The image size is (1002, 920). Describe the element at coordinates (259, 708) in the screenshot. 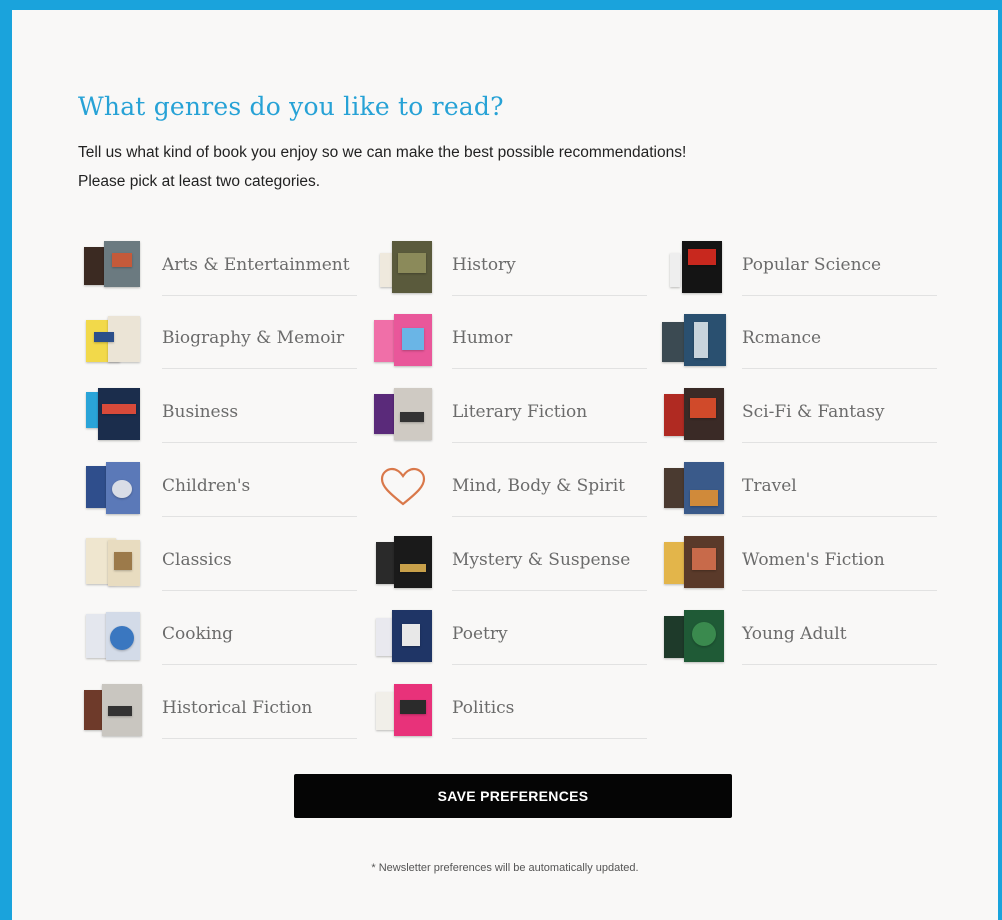

I see `genre-label: Historical Fiction` at that location.